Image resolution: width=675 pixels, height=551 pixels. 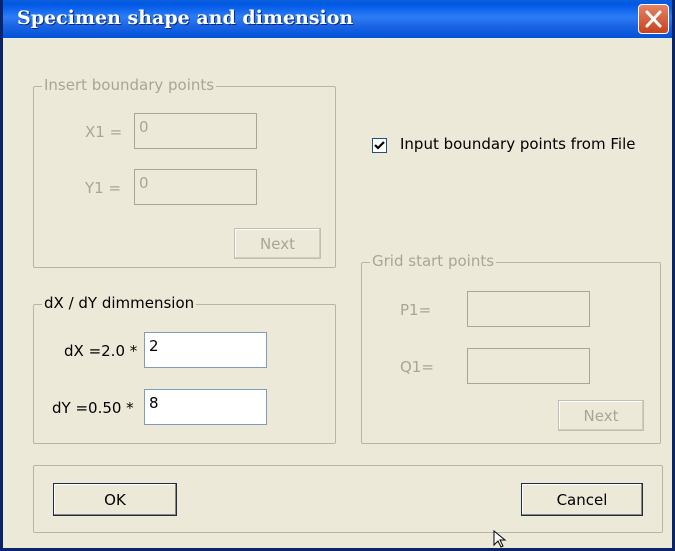 What do you see at coordinates (601, 415) in the screenshot?
I see `grid-next-button: Next` at bounding box center [601, 415].